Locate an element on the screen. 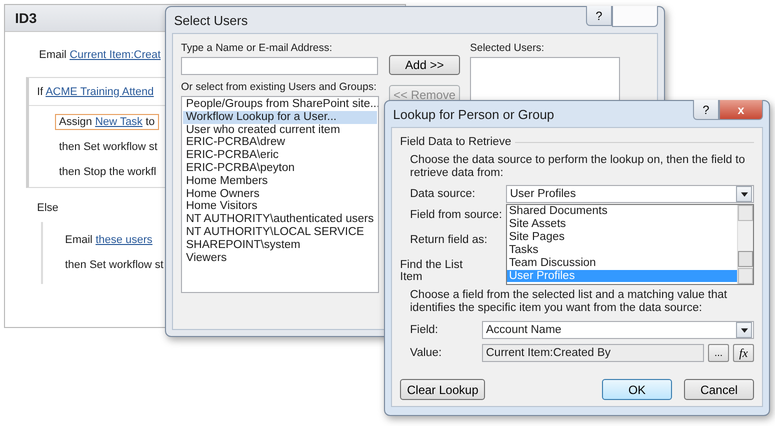 The height and width of the screenshot is (426, 775). list-label: Selected Users: is located at coordinates (507, 48).